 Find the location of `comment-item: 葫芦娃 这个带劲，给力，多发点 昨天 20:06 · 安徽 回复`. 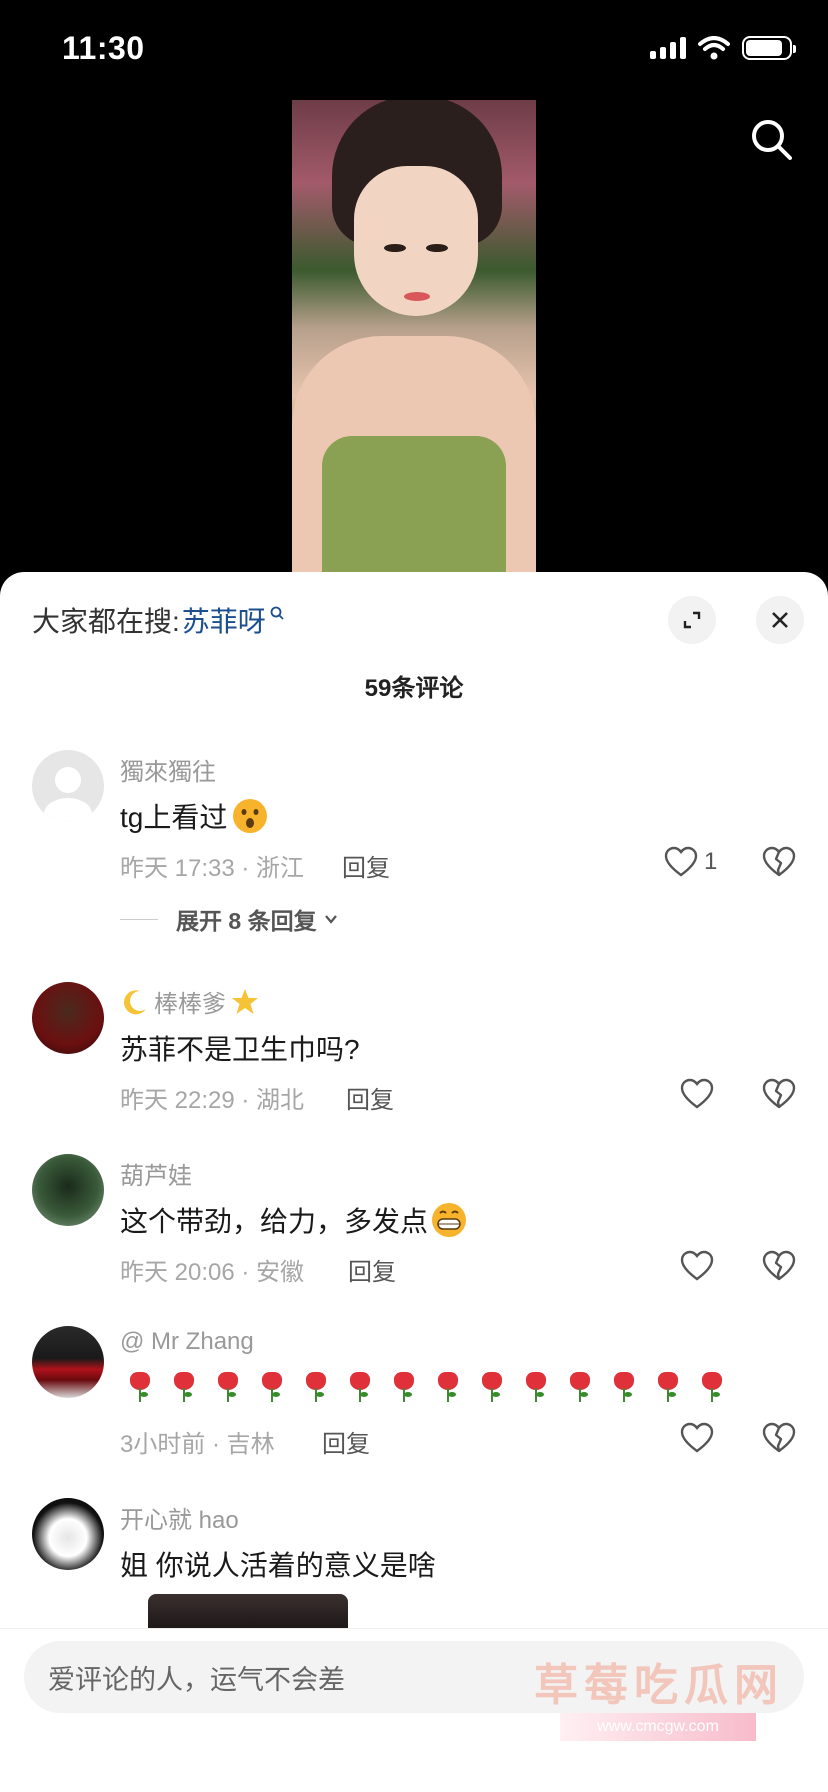

comment-item: 葫芦娃 这个带劲，给力，多发点 昨天 20:06 · 安徽 回复 is located at coordinates (414, 1229).